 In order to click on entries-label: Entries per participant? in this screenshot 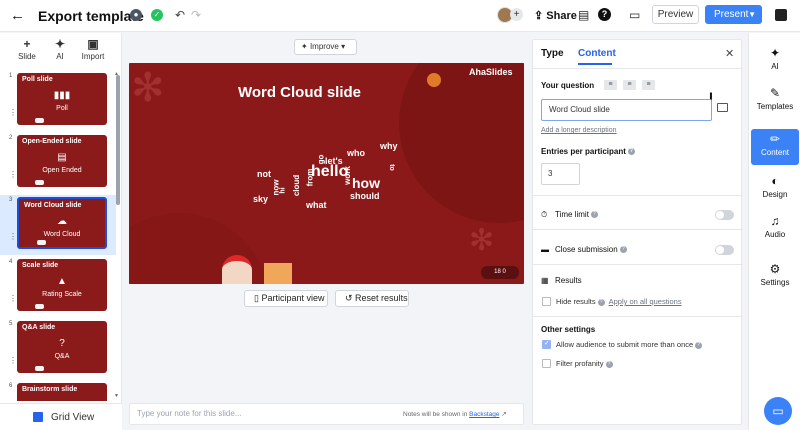, I will do `click(588, 151)`.